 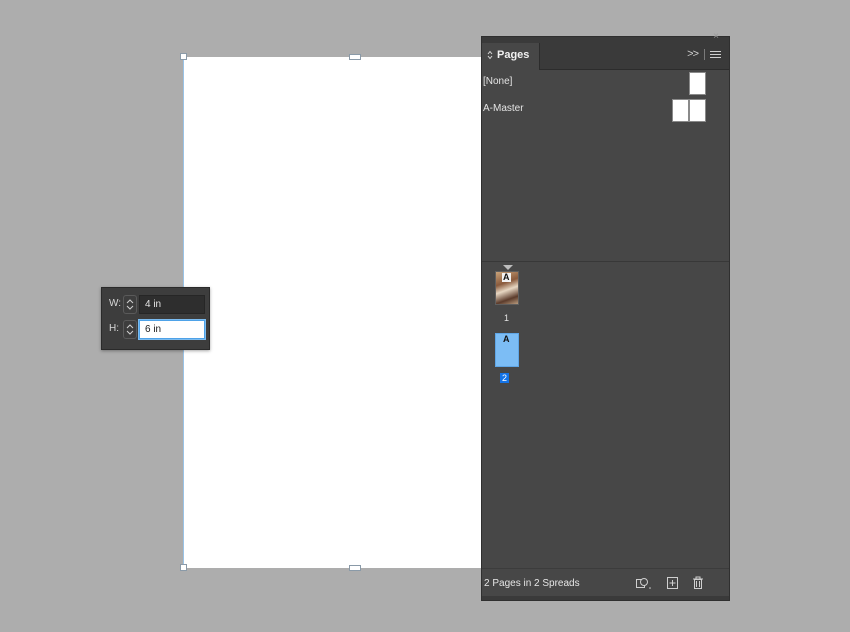 What do you see at coordinates (183, 567) in the screenshot?
I see `resize-handle-bottom-left` at bounding box center [183, 567].